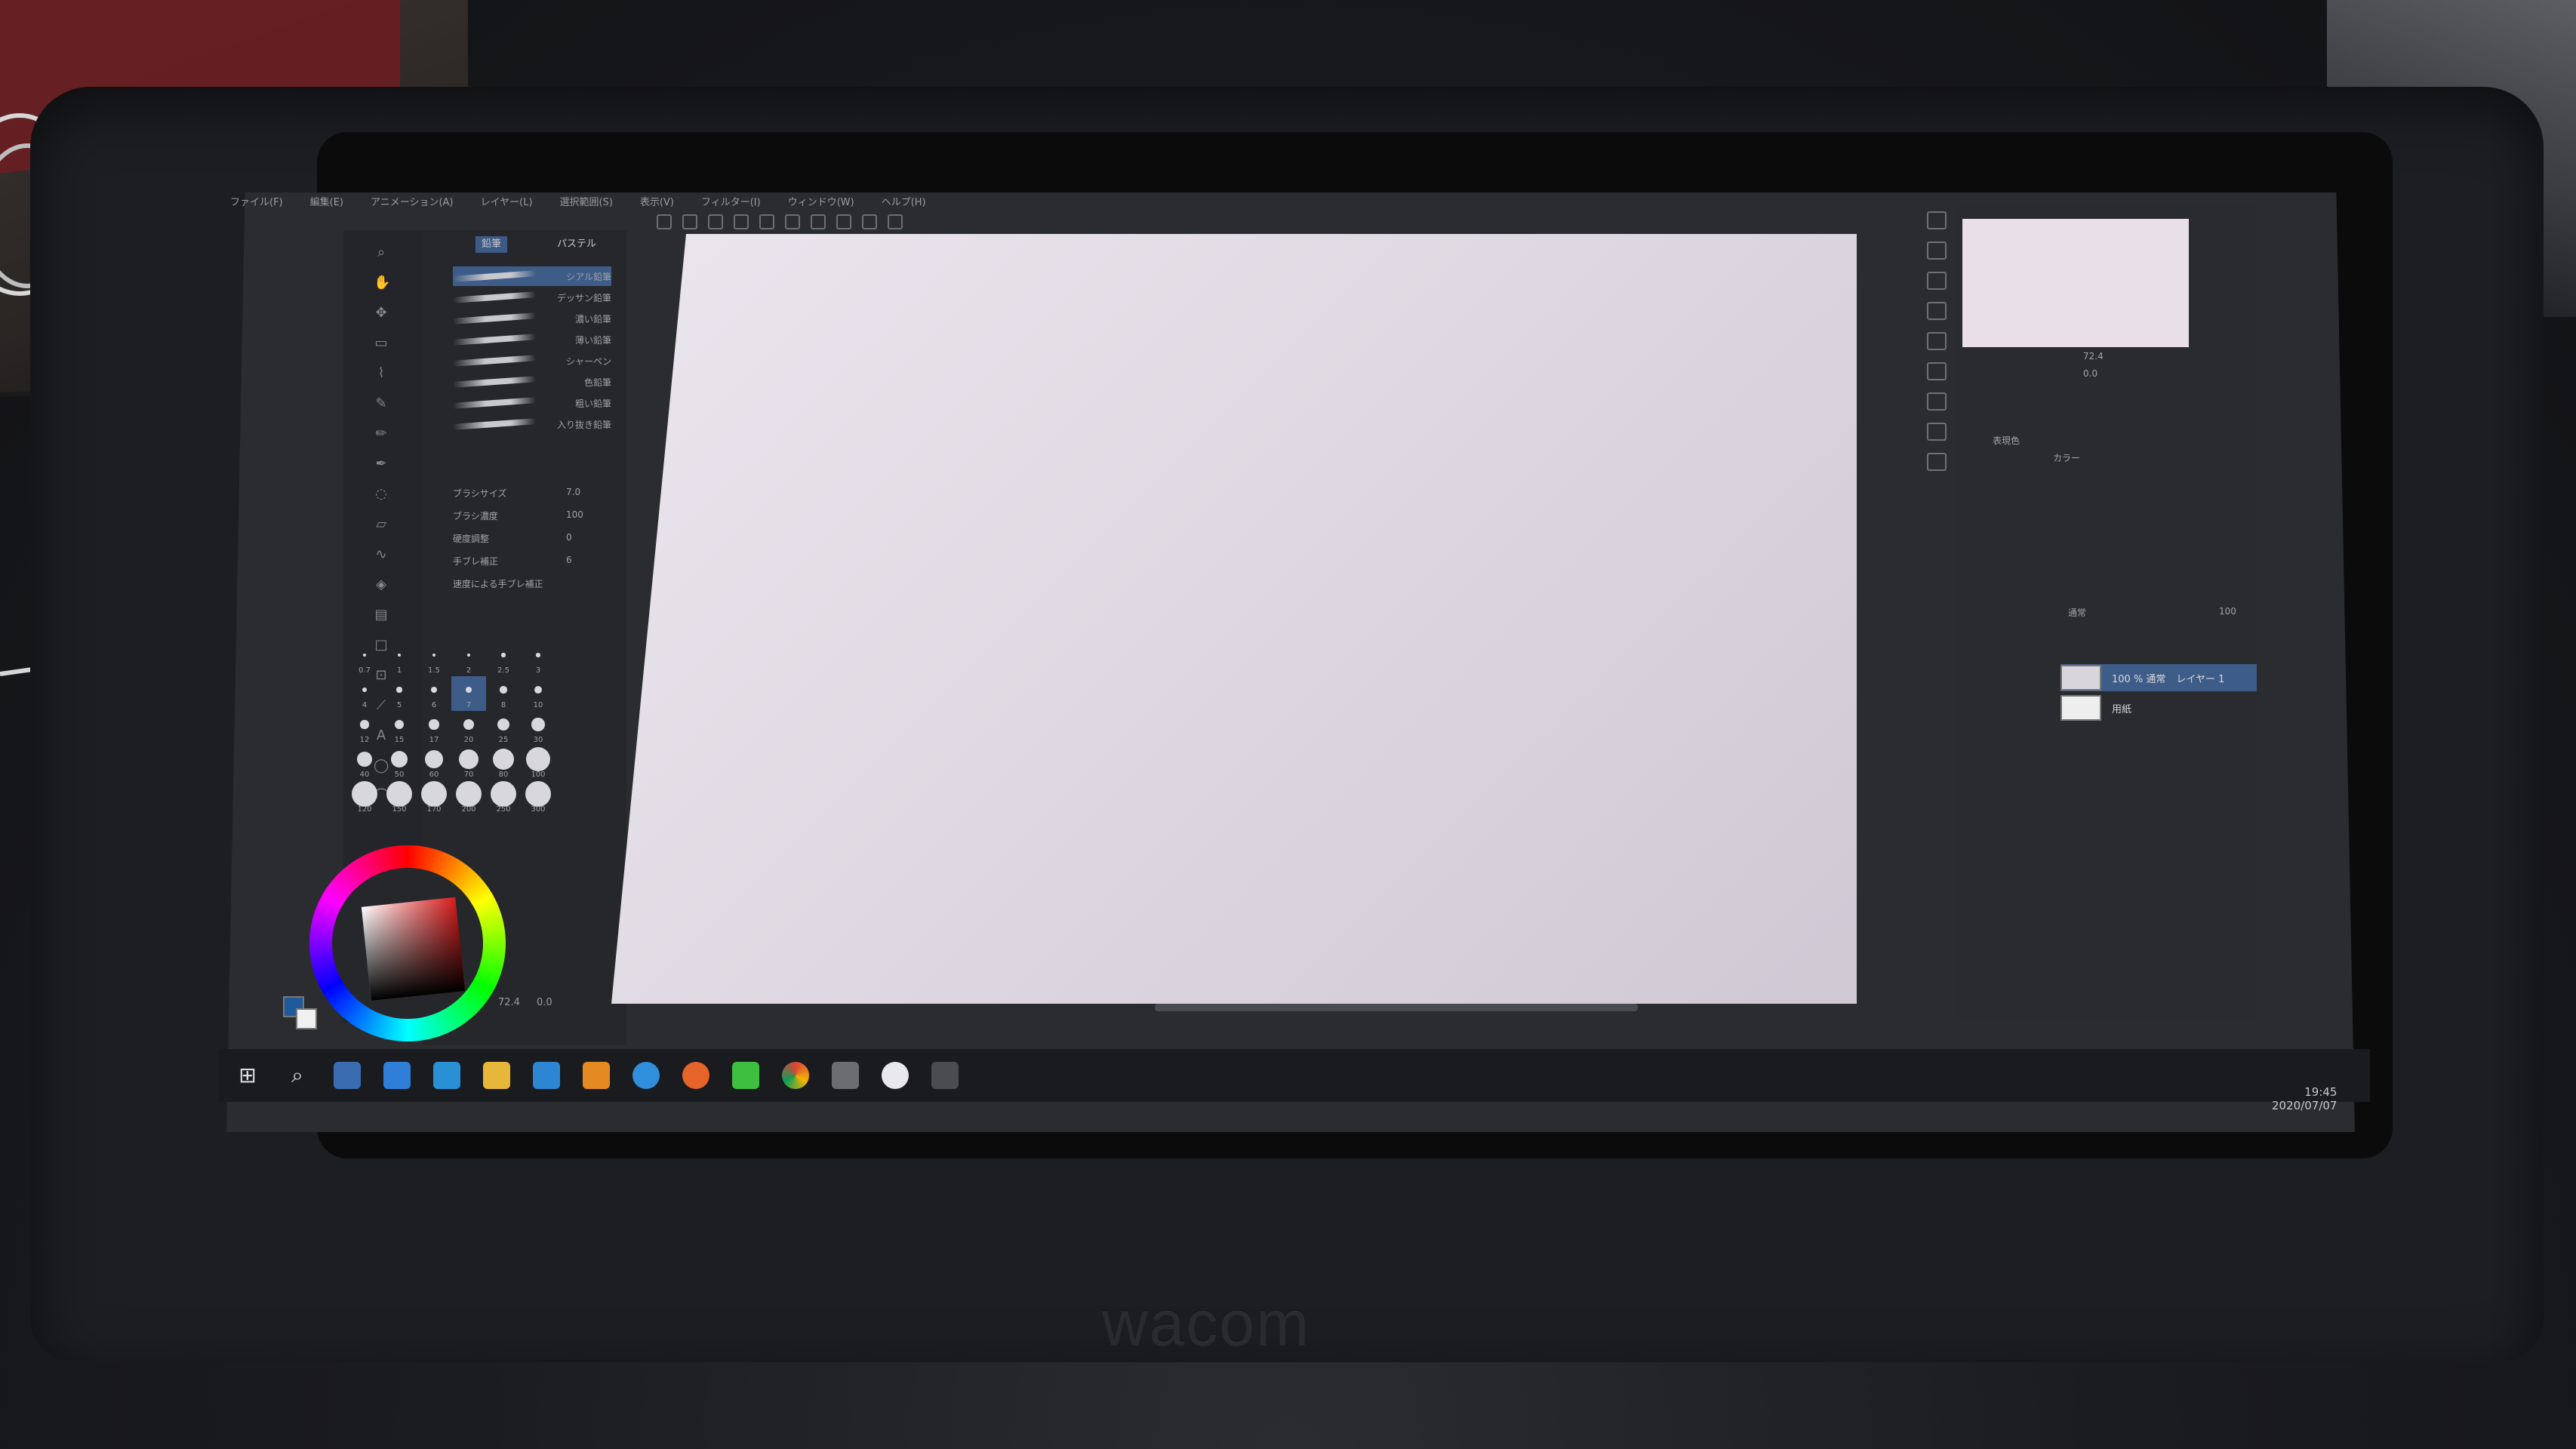 The width and height of the screenshot is (2576, 1449). Describe the element at coordinates (821, 201) in the screenshot. I see `menu-window: ウィンドウ(W)` at that location.